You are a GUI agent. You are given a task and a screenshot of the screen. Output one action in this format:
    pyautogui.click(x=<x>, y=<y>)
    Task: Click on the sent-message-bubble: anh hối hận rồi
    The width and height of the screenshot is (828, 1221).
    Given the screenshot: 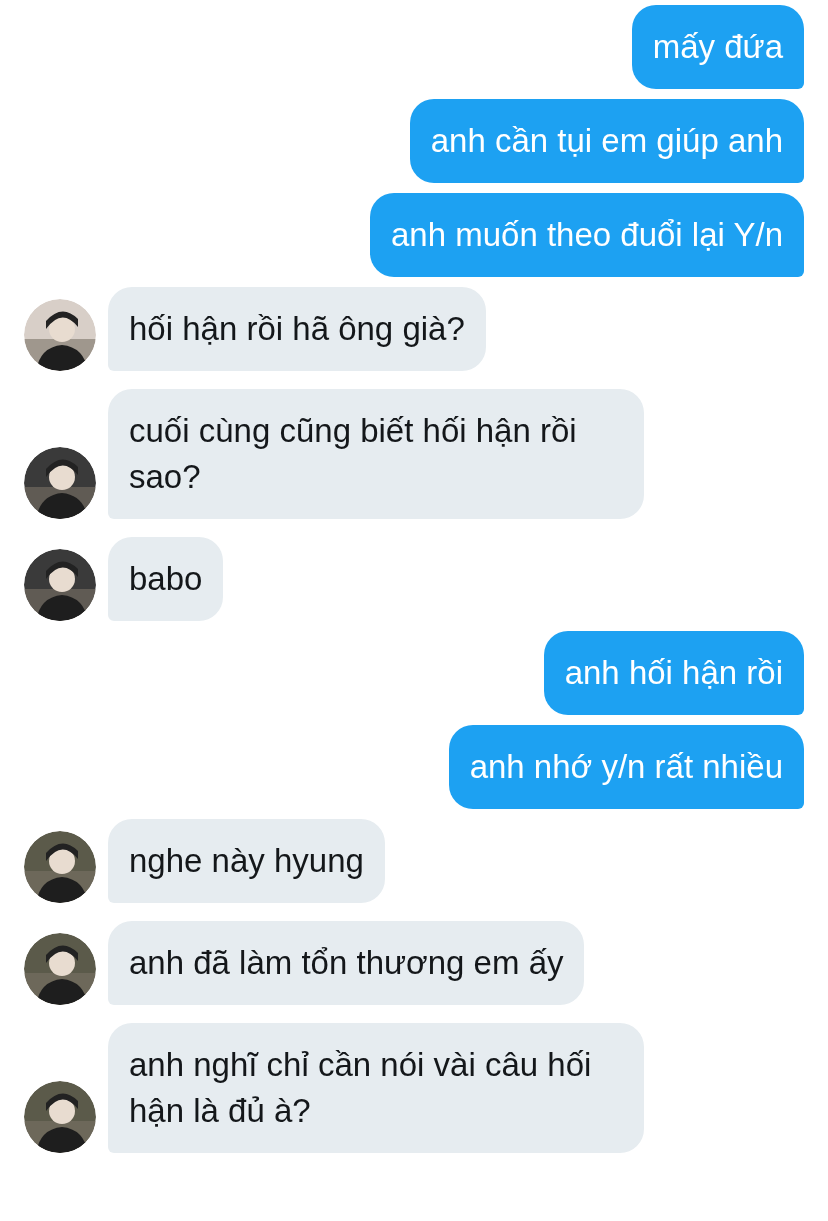 What is the action you would take?
    pyautogui.click(x=673, y=673)
    